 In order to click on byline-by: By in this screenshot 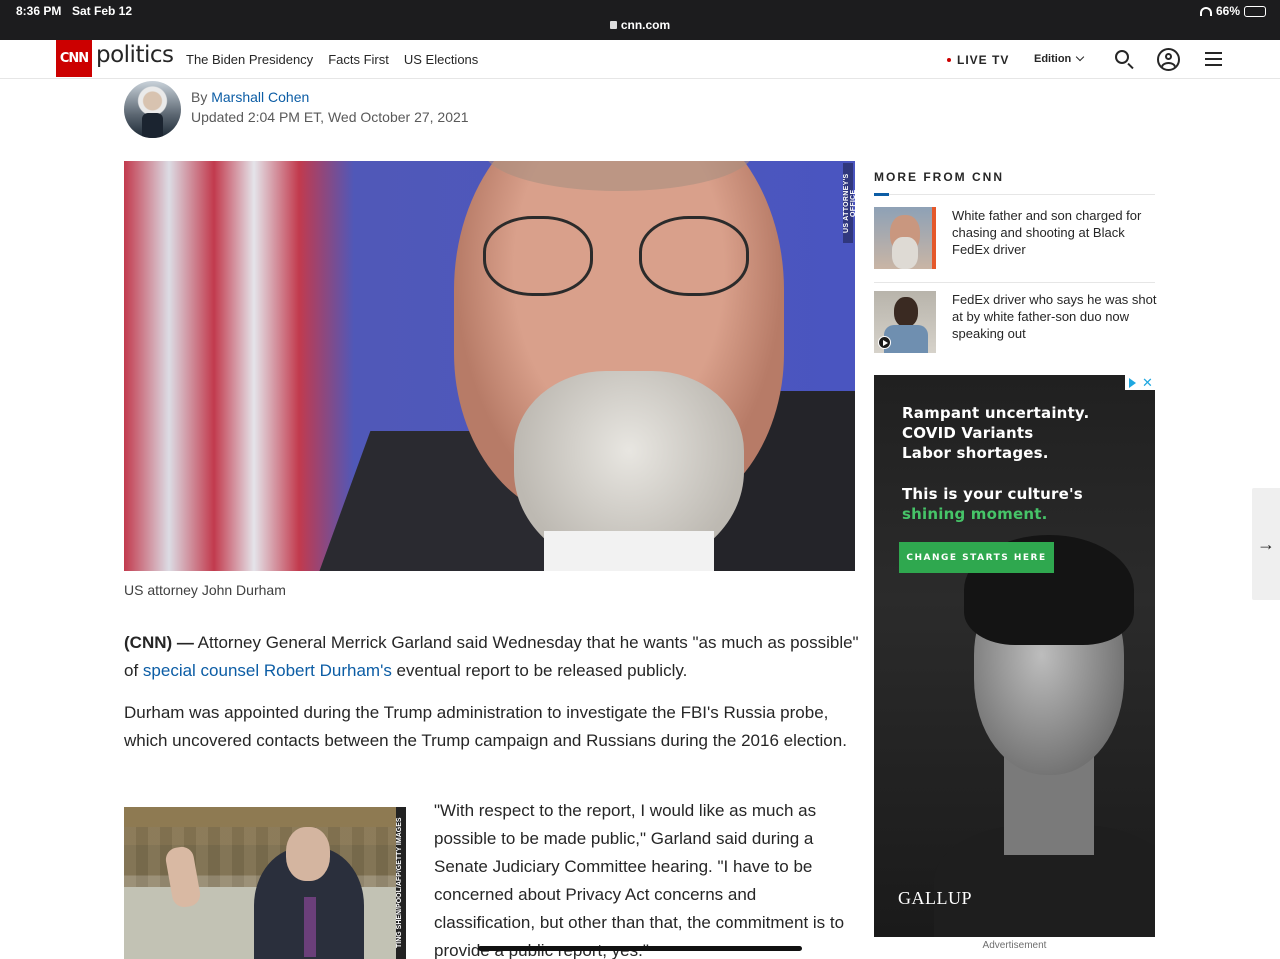, I will do `click(199, 97)`.